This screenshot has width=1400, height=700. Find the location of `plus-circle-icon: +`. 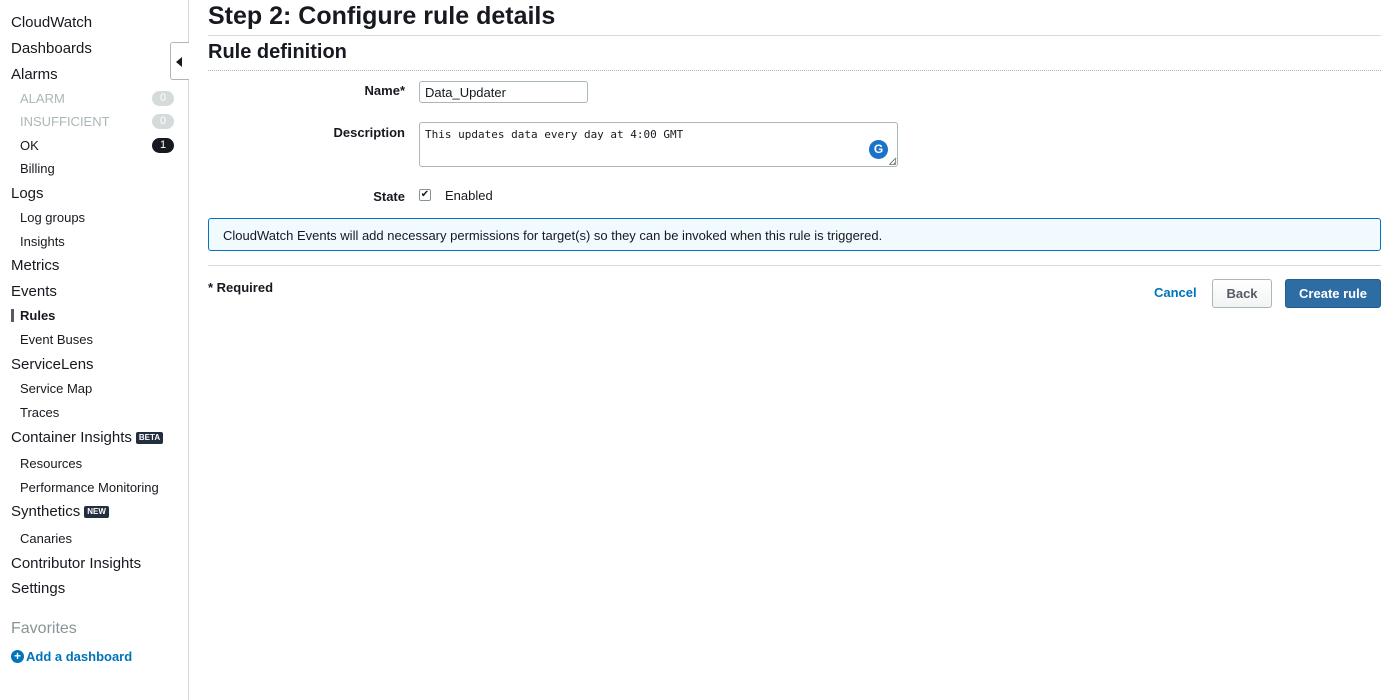

plus-circle-icon: + is located at coordinates (17, 656).